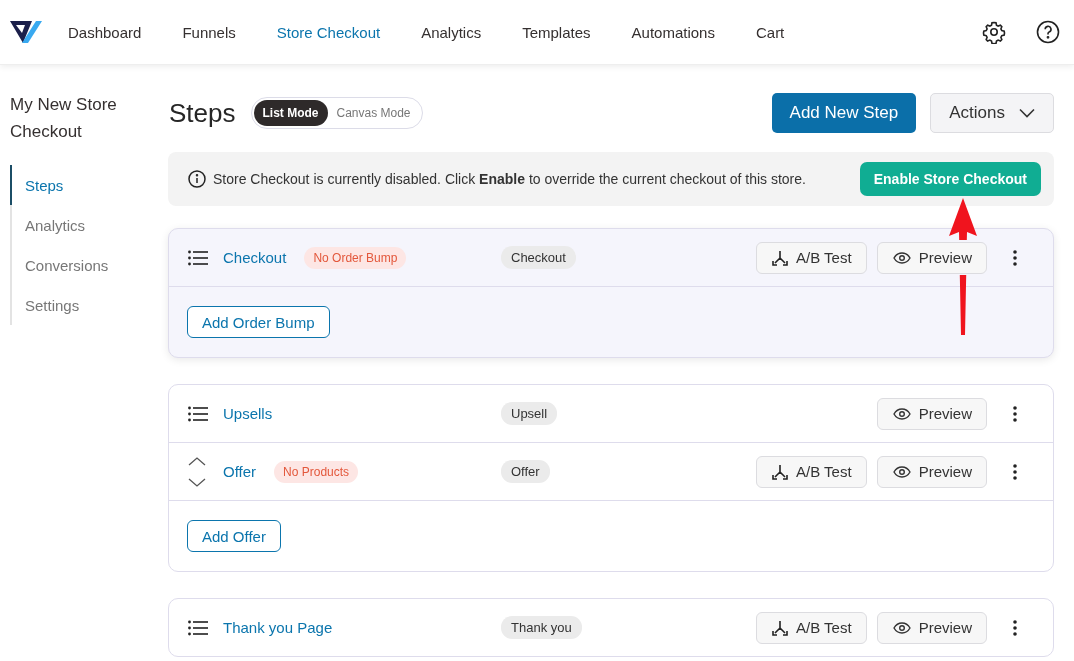 Image resolution: width=1074 pixels, height=661 pixels. Describe the element at coordinates (89, 305) in the screenshot. I see `sidebar-item: Settings` at that location.